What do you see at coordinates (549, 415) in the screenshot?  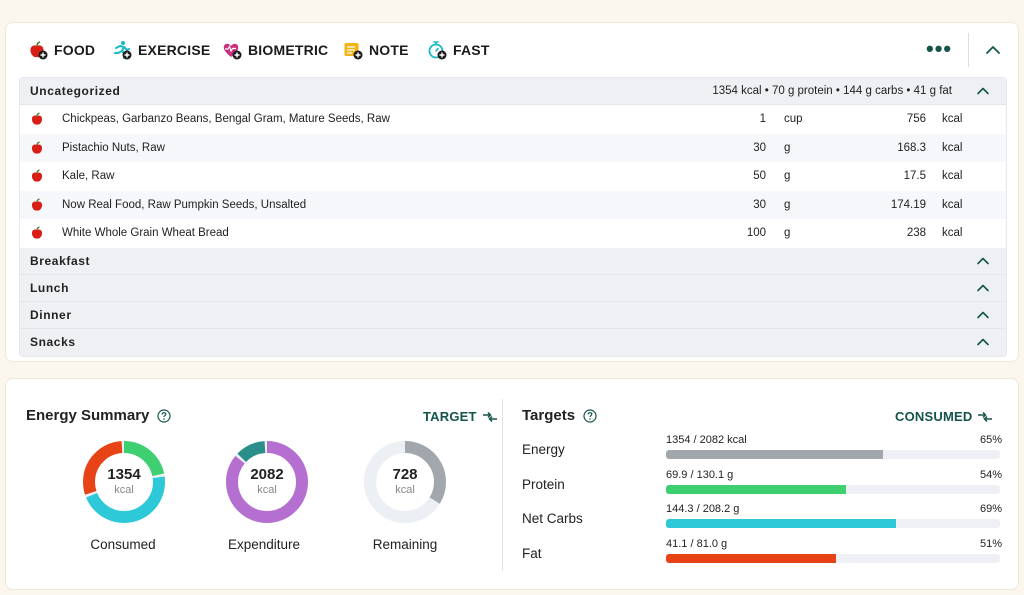 I see `targets-title: Targets` at bounding box center [549, 415].